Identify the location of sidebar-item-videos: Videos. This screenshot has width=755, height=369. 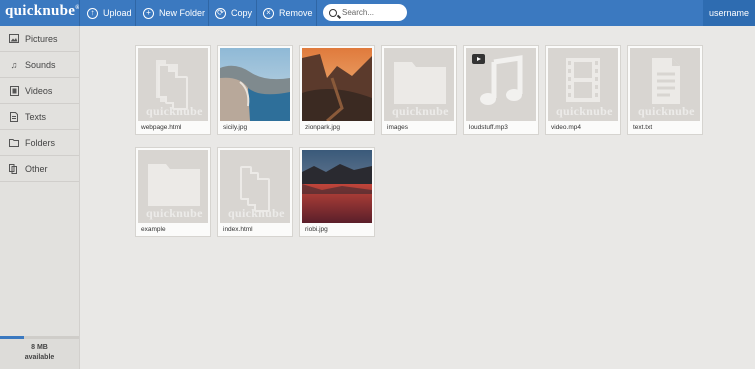
(39, 91).